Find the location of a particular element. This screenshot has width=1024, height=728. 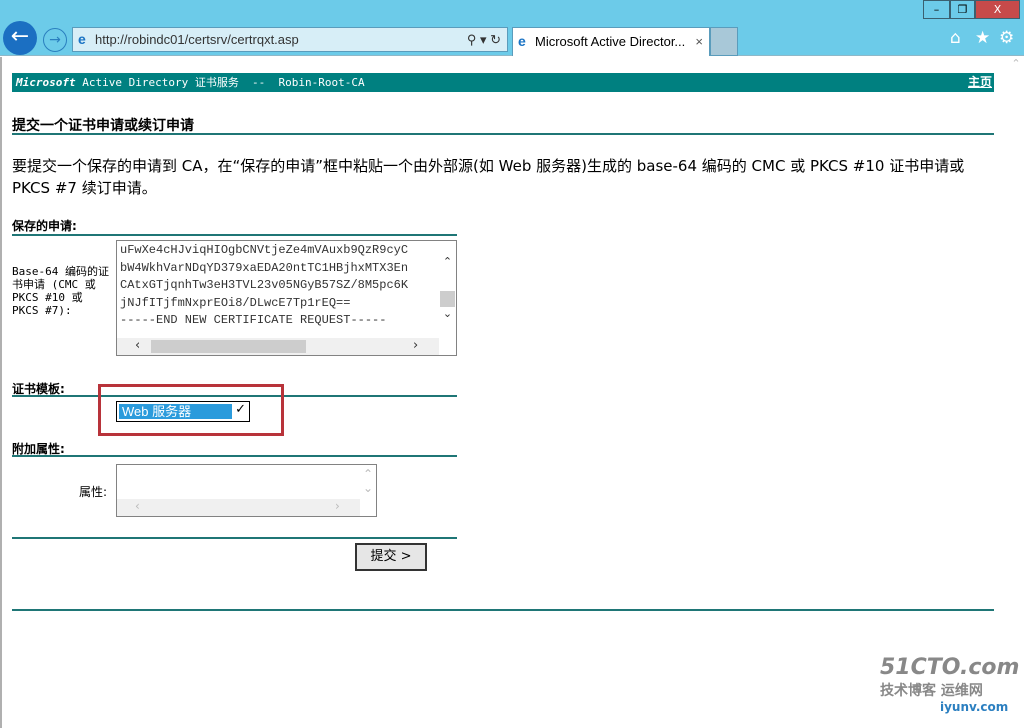

close-button: X is located at coordinates (997, 9).